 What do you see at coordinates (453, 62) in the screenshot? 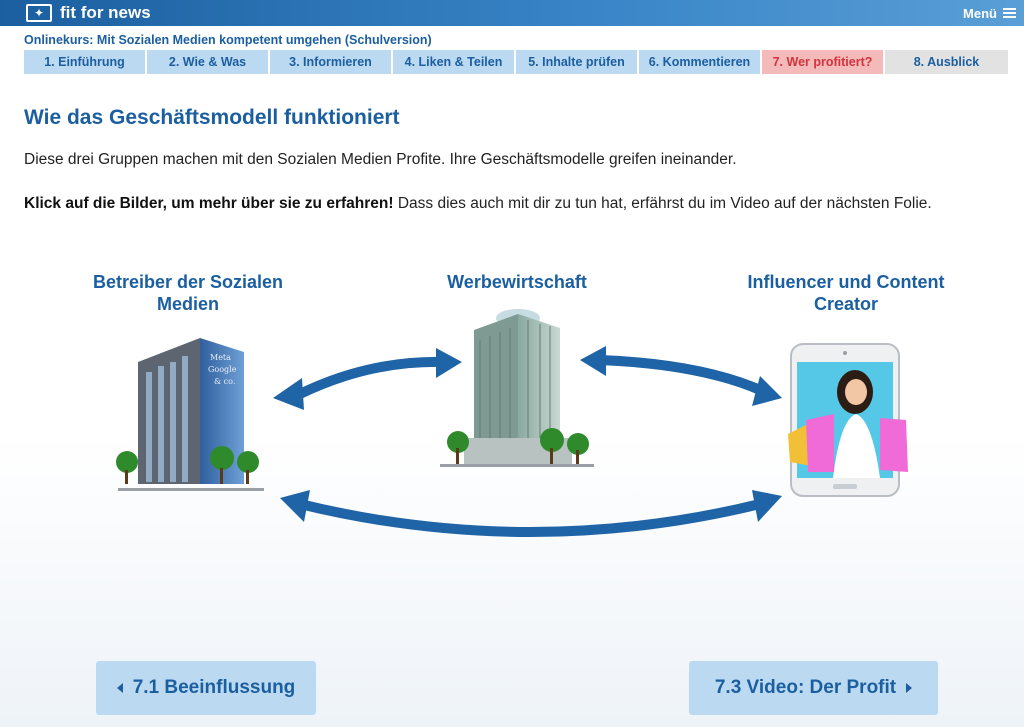
I see `tab-liken-teilen: 4. Liken & Teilen` at bounding box center [453, 62].